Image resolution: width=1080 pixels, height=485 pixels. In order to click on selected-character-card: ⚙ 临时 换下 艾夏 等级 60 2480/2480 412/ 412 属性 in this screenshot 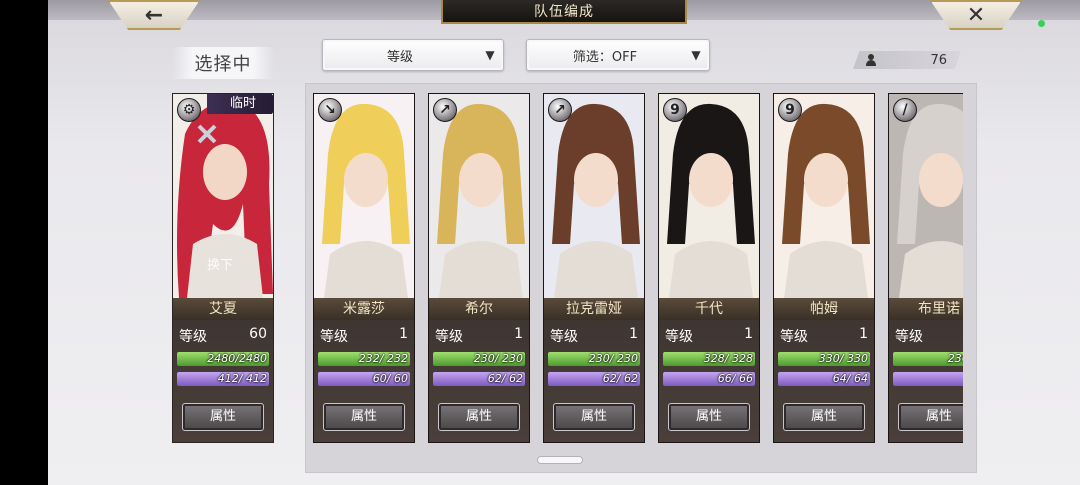, I will do `click(223, 268)`.